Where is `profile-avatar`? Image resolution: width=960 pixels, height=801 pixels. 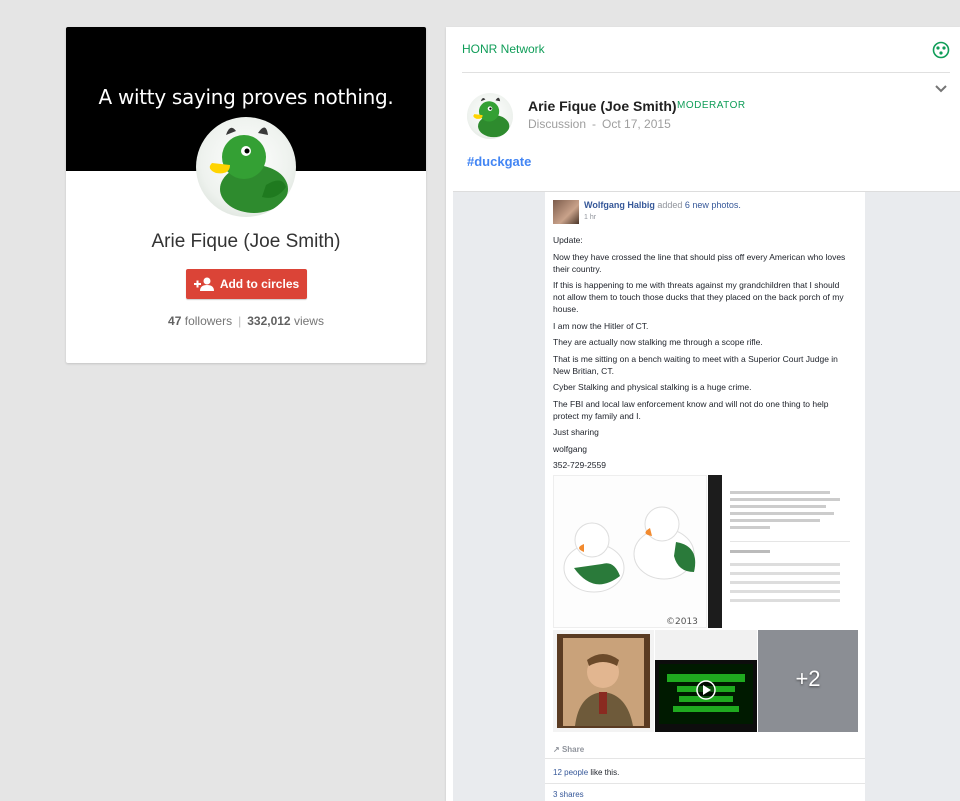 profile-avatar is located at coordinates (246, 167).